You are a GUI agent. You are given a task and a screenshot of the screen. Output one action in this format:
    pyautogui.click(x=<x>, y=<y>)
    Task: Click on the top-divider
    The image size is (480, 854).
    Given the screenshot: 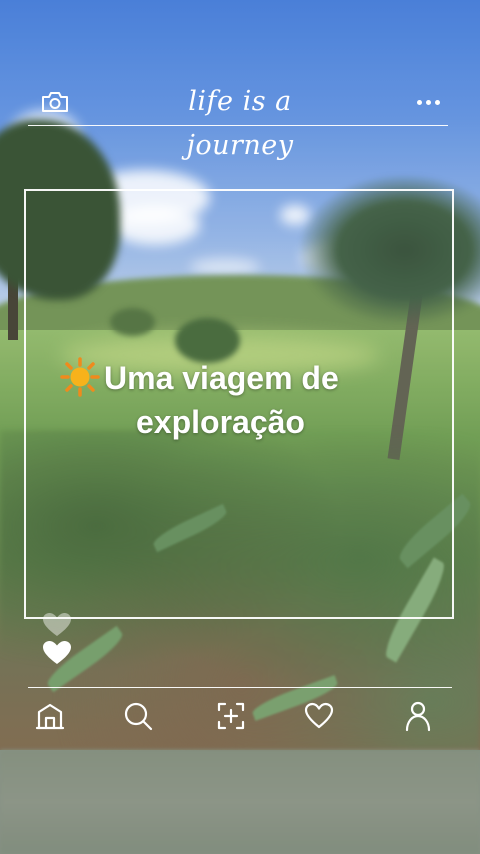 What is the action you would take?
    pyautogui.click(x=238, y=125)
    